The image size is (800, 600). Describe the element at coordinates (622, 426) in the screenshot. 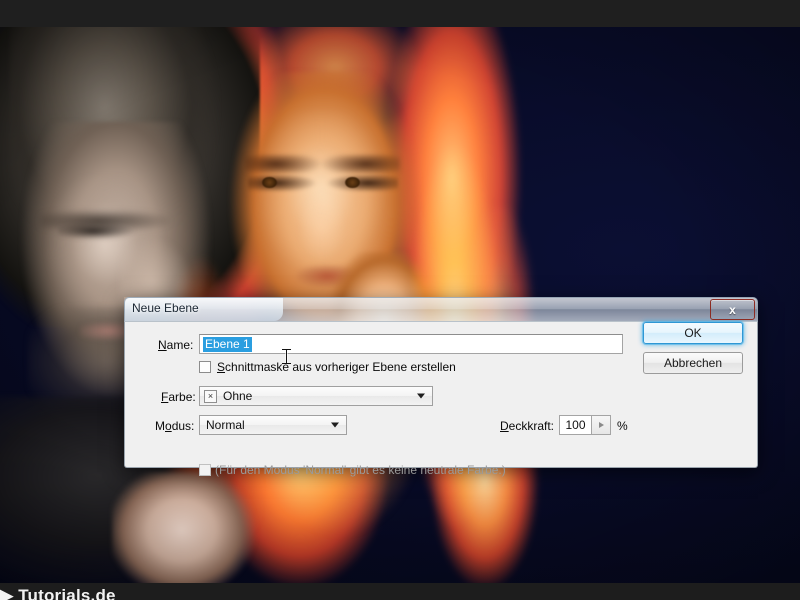

I see `opacity-unit-label: %` at that location.